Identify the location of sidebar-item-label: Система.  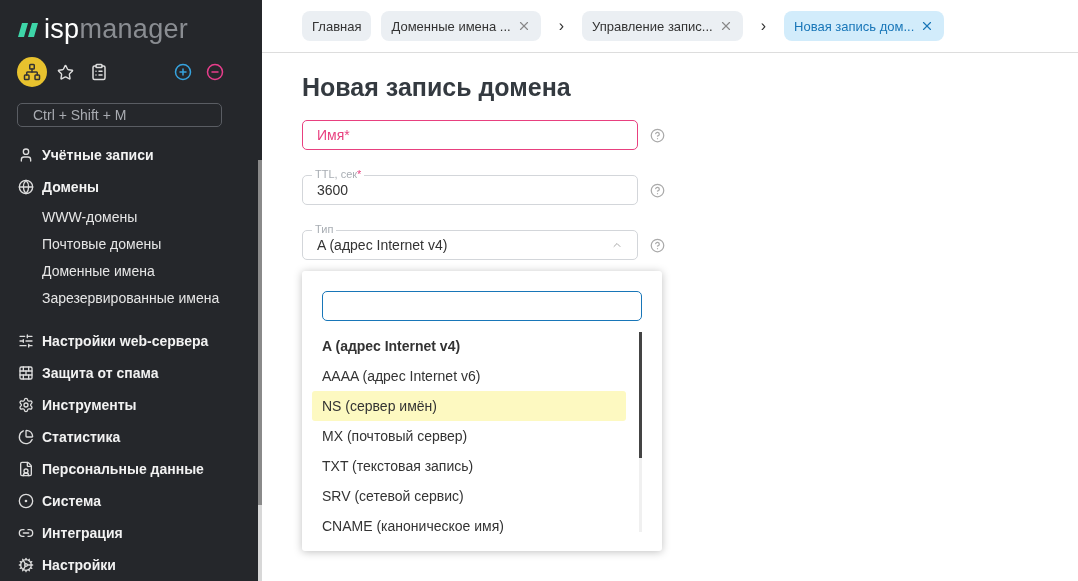
(71, 501).